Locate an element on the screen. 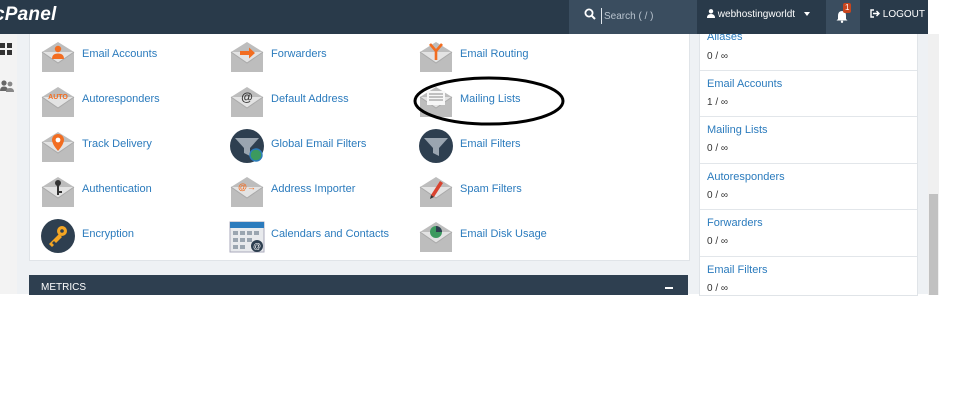  search-input is located at coordinates (646, 16).